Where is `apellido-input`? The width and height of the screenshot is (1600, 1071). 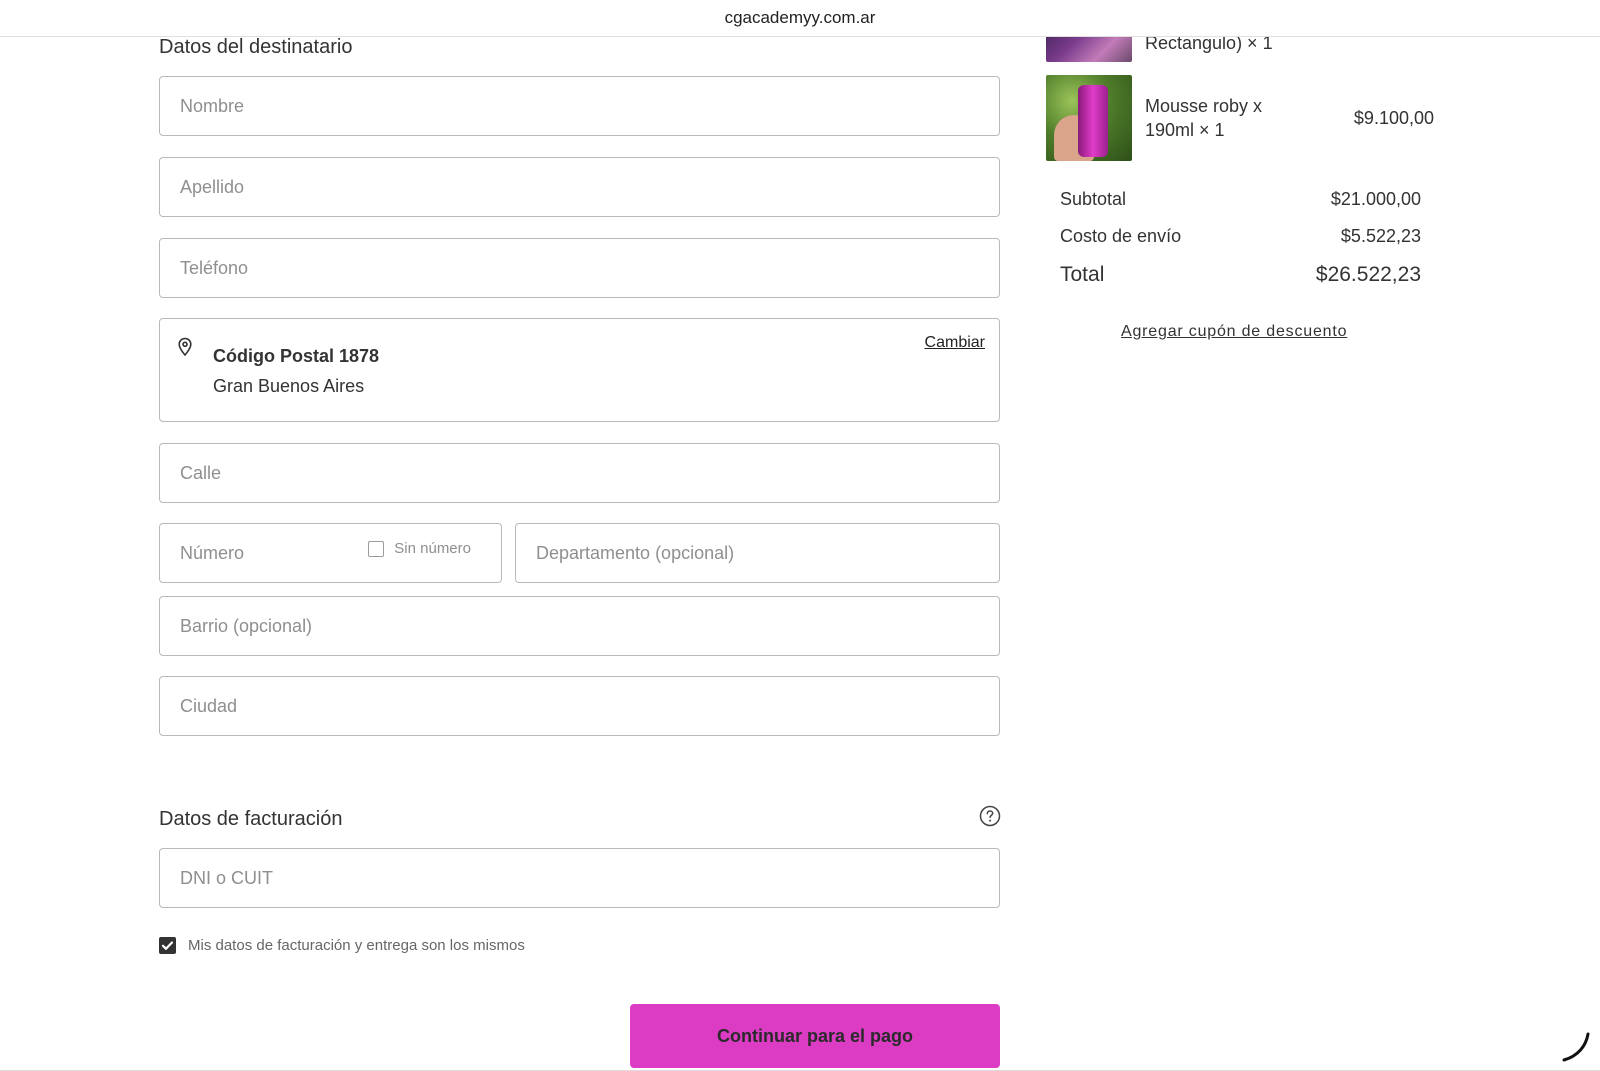 apellido-input is located at coordinates (579, 187).